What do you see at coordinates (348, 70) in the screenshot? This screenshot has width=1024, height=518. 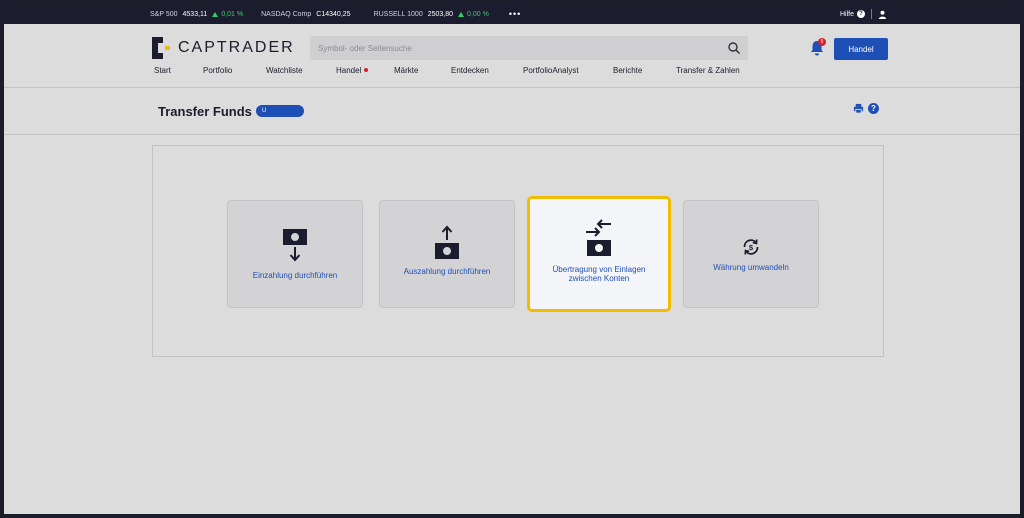 I see `nav-trade: Handel` at bounding box center [348, 70].